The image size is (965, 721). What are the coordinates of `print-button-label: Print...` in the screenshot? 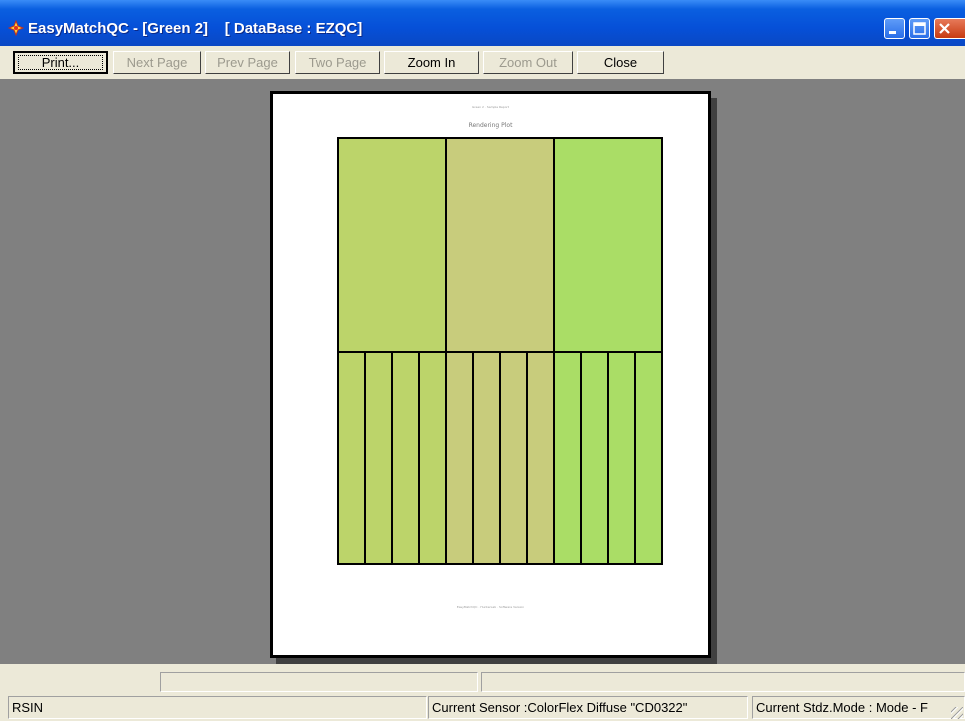 It's located at (60, 62).